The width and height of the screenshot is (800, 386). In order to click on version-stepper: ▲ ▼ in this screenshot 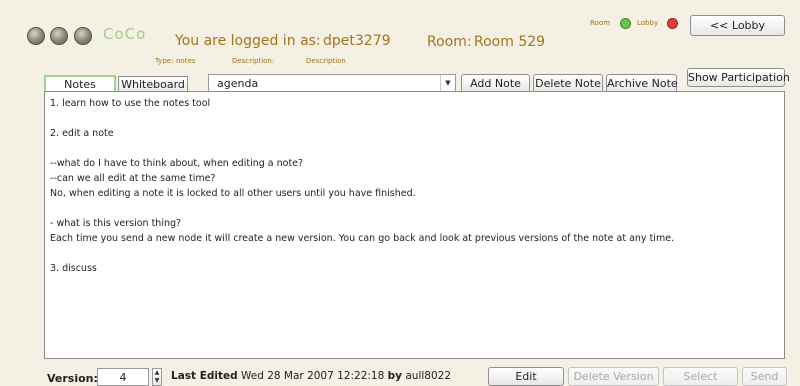, I will do `click(157, 377)`.